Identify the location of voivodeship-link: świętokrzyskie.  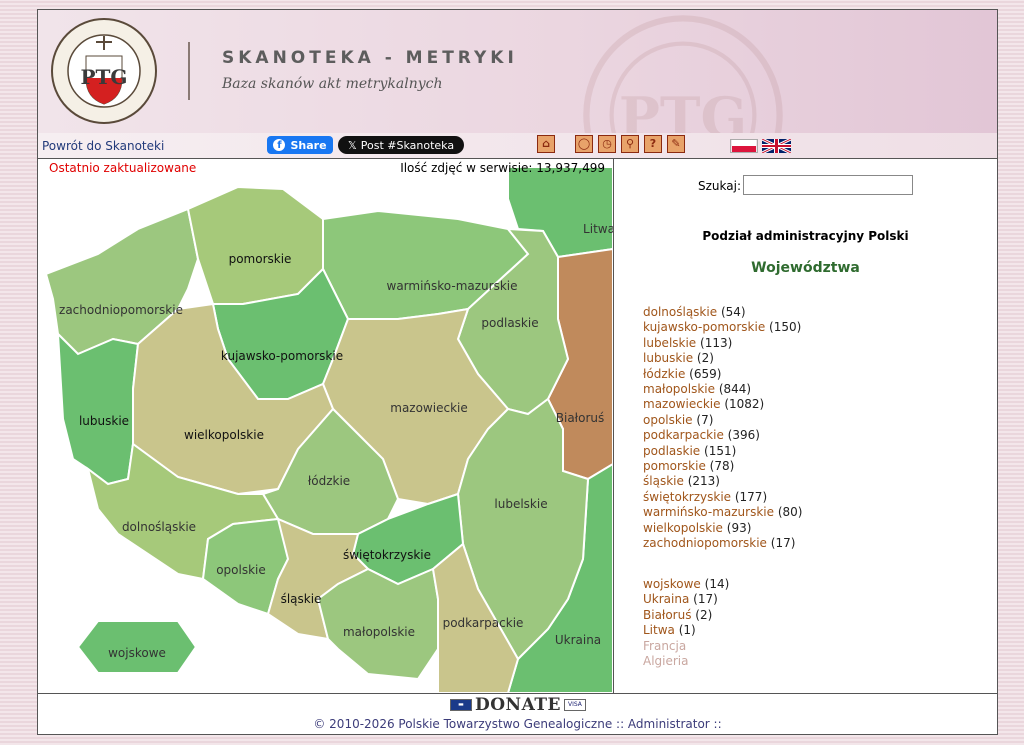
(687, 497).